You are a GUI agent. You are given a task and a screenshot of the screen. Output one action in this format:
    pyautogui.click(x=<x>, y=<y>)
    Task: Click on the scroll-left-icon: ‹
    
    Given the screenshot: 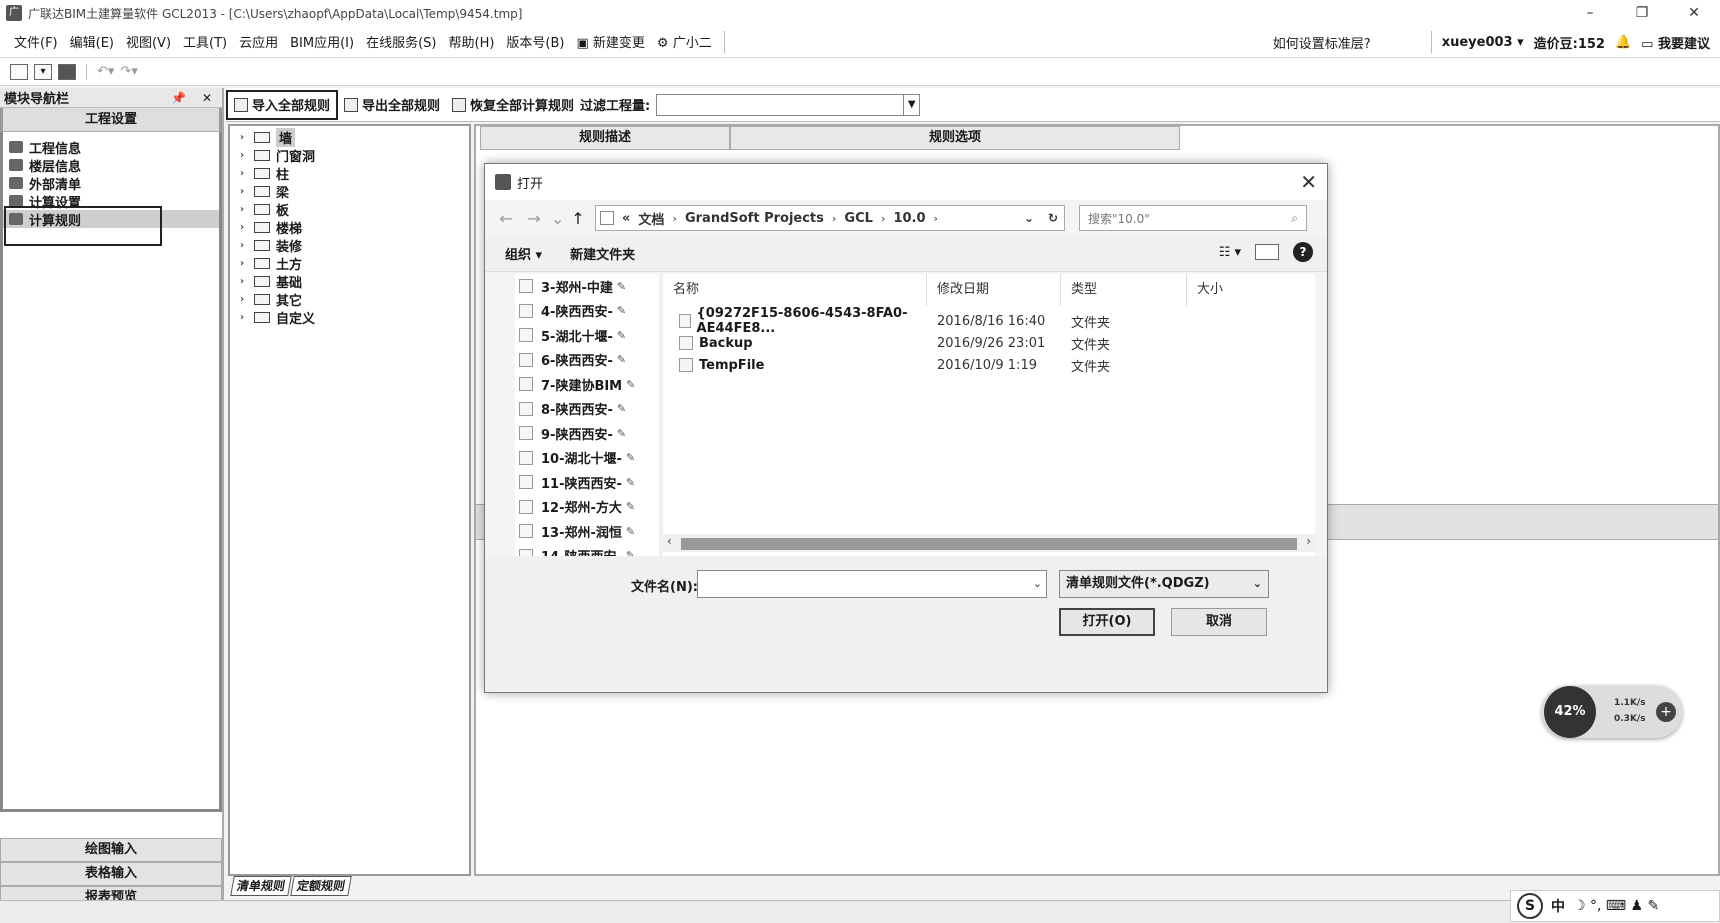 What is the action you would take?
    pyautogui.click(x=669, y=541)
    